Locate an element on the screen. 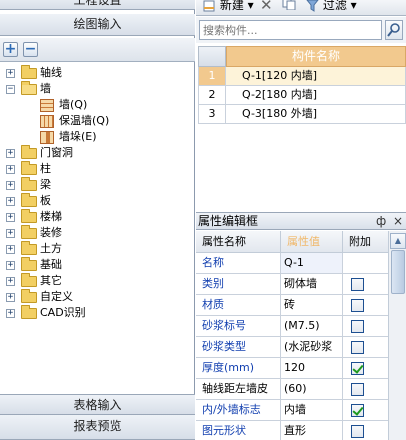 This screenshot has width=406, height=440. tree-item-label: CAD识别 is located at coordinates (63, 312).